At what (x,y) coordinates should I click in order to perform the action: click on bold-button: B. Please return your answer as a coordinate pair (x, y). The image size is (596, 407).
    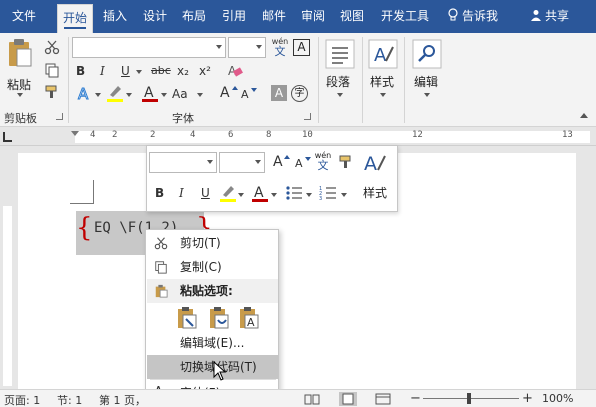
    Looking at the image, I should click on (80, 71).